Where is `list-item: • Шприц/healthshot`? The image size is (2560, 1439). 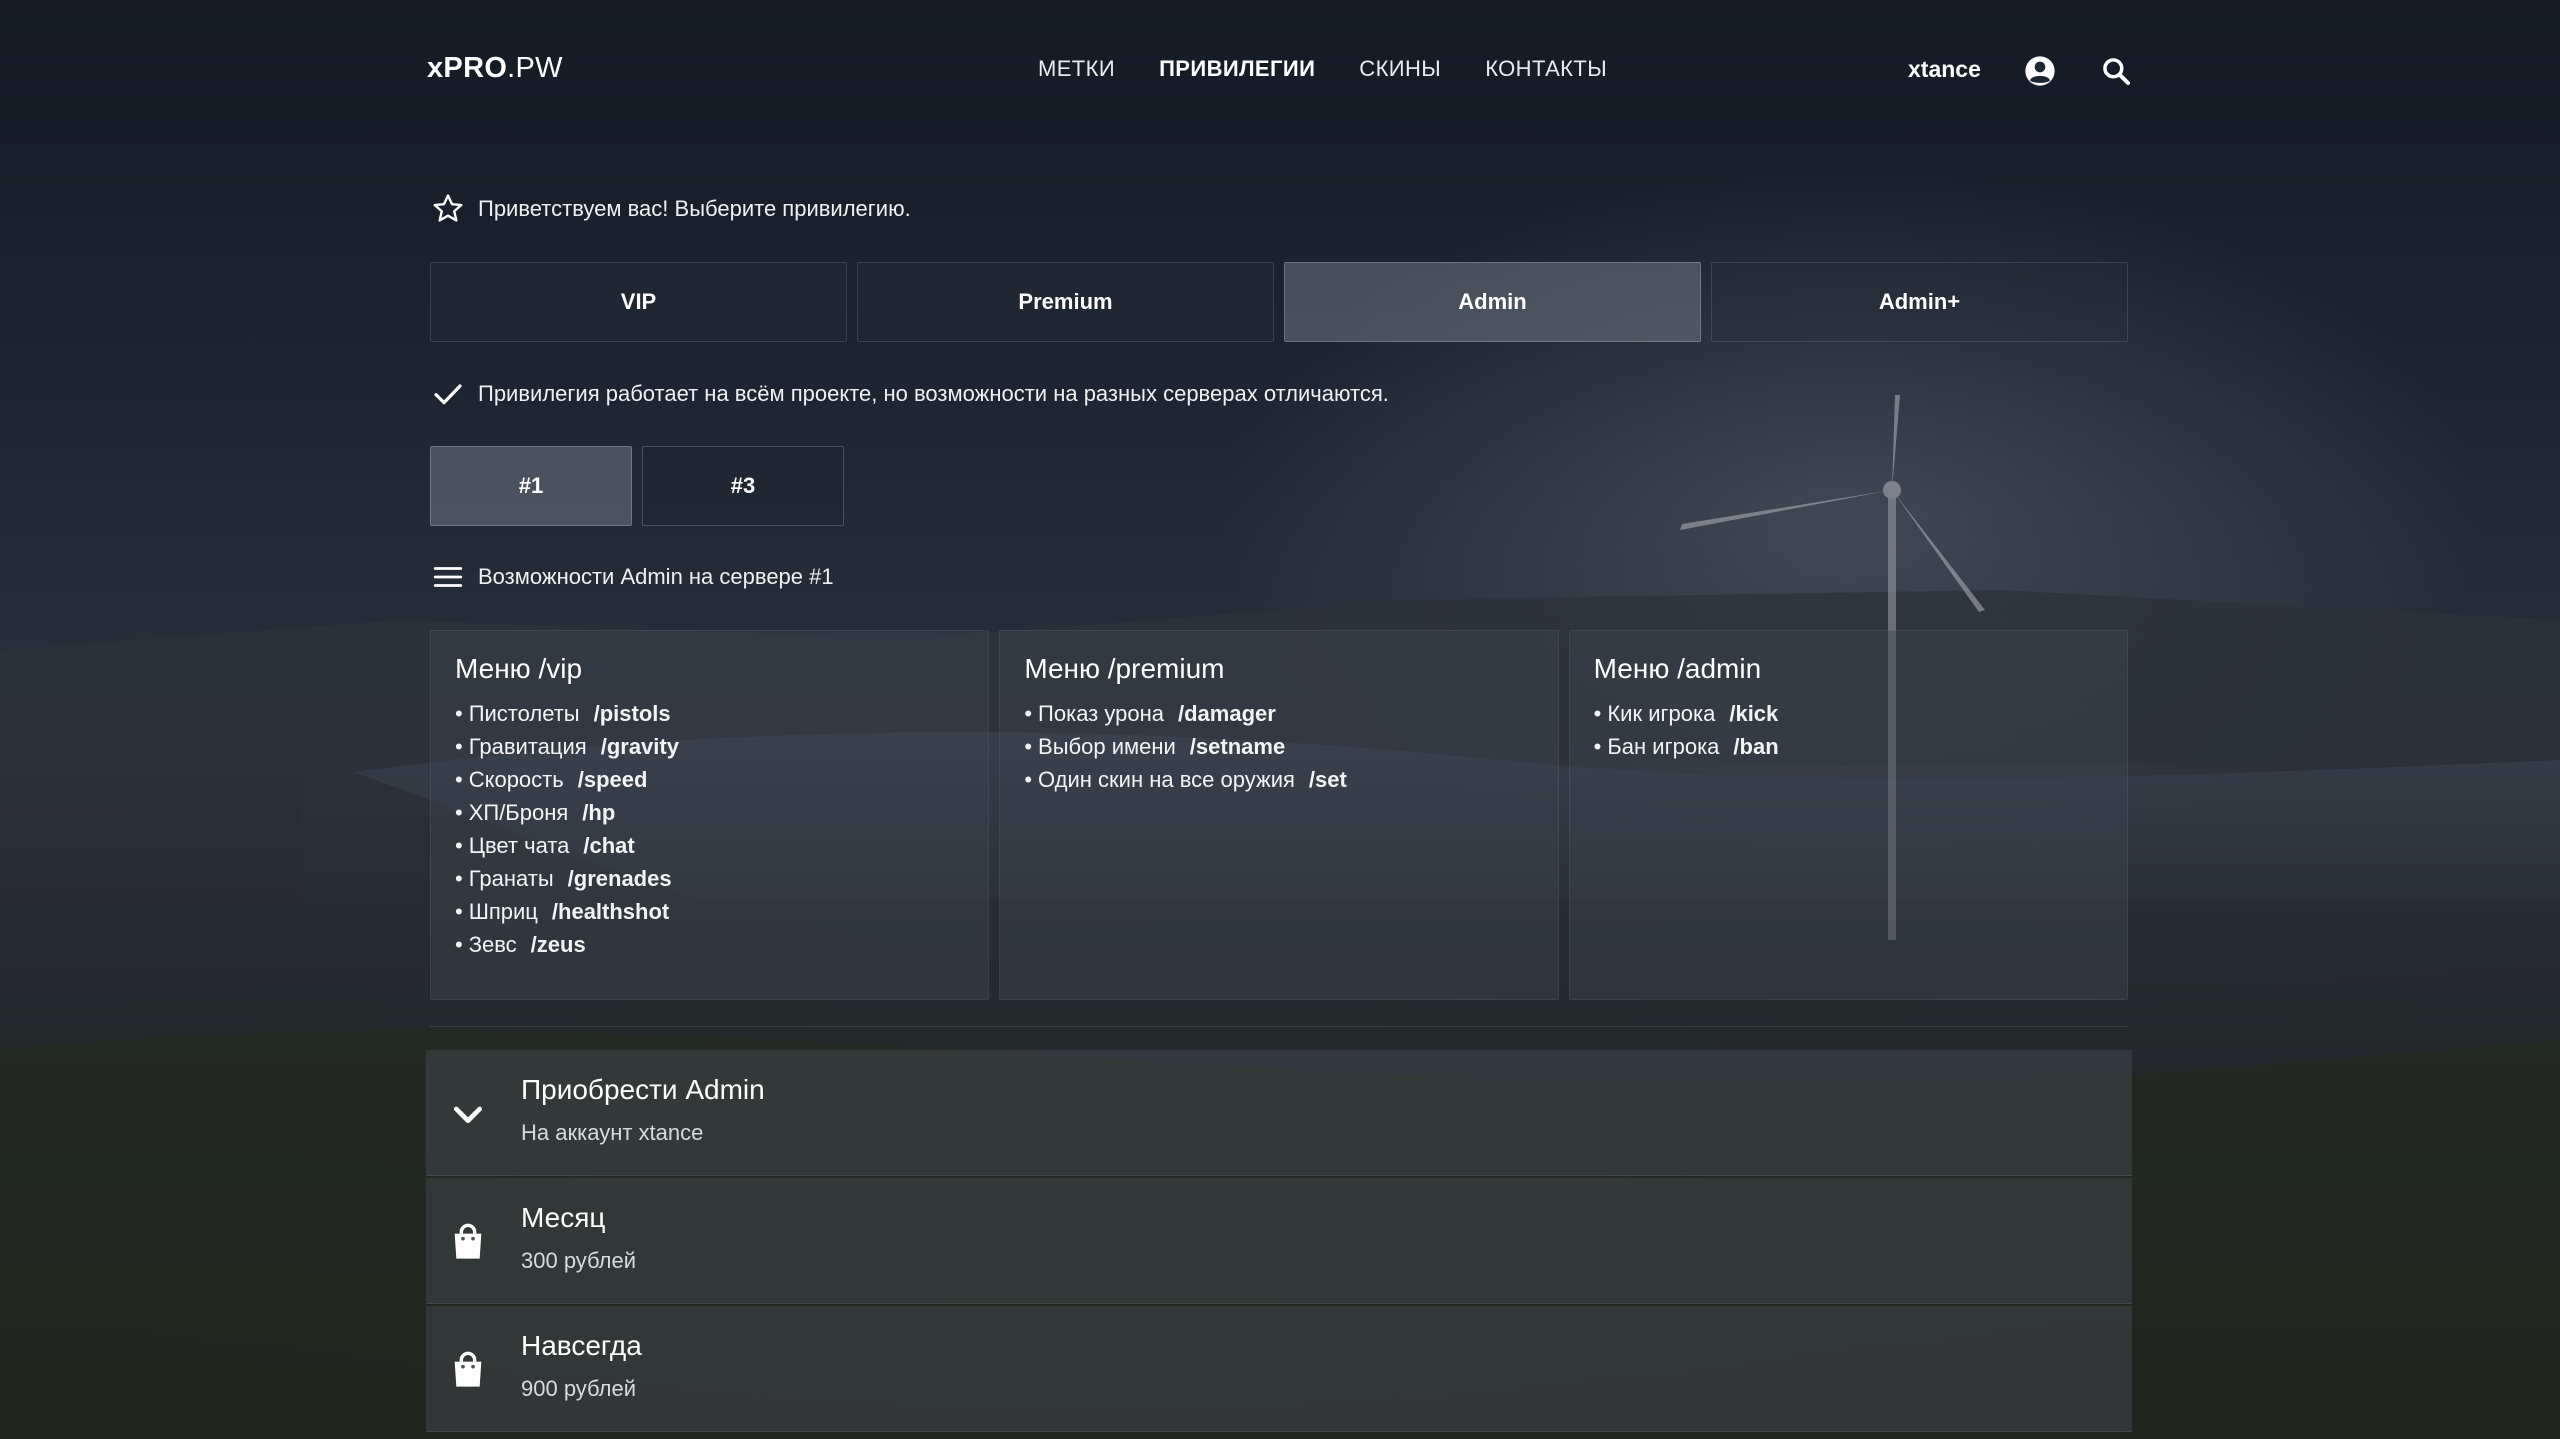
list-item: • Шприц/healthshot is located at coordinates (562, 911).